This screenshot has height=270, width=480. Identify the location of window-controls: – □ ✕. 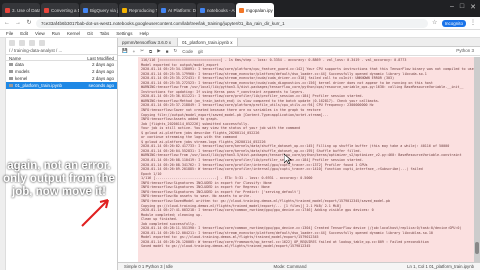
(463, 7).